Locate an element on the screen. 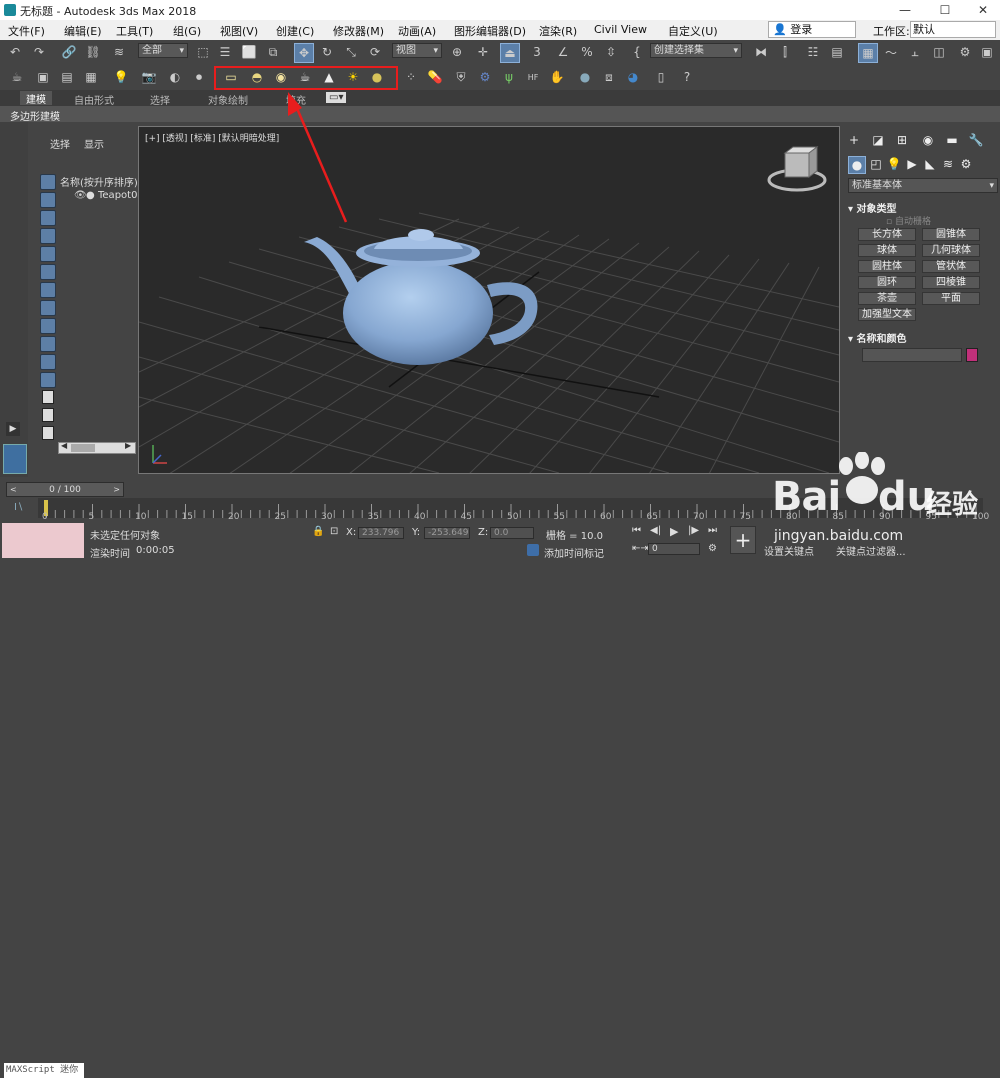  object-color-swatch is located at coordinates (972, 355).